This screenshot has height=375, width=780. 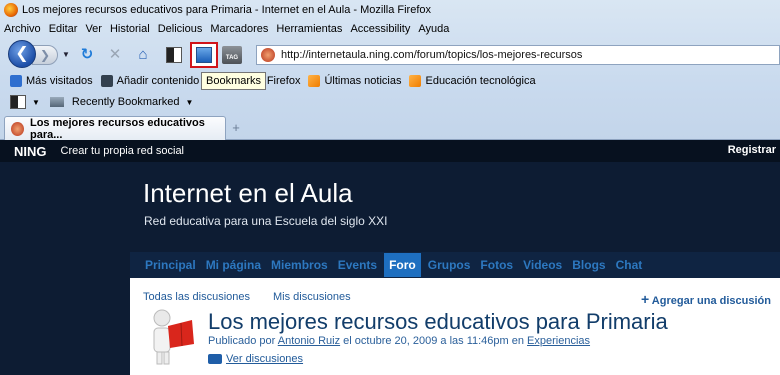 What do you see at coordinates (239, 29) in the screenshot?
I see `menu-marcadores: Marcadores` at bounding box center [239, 29].